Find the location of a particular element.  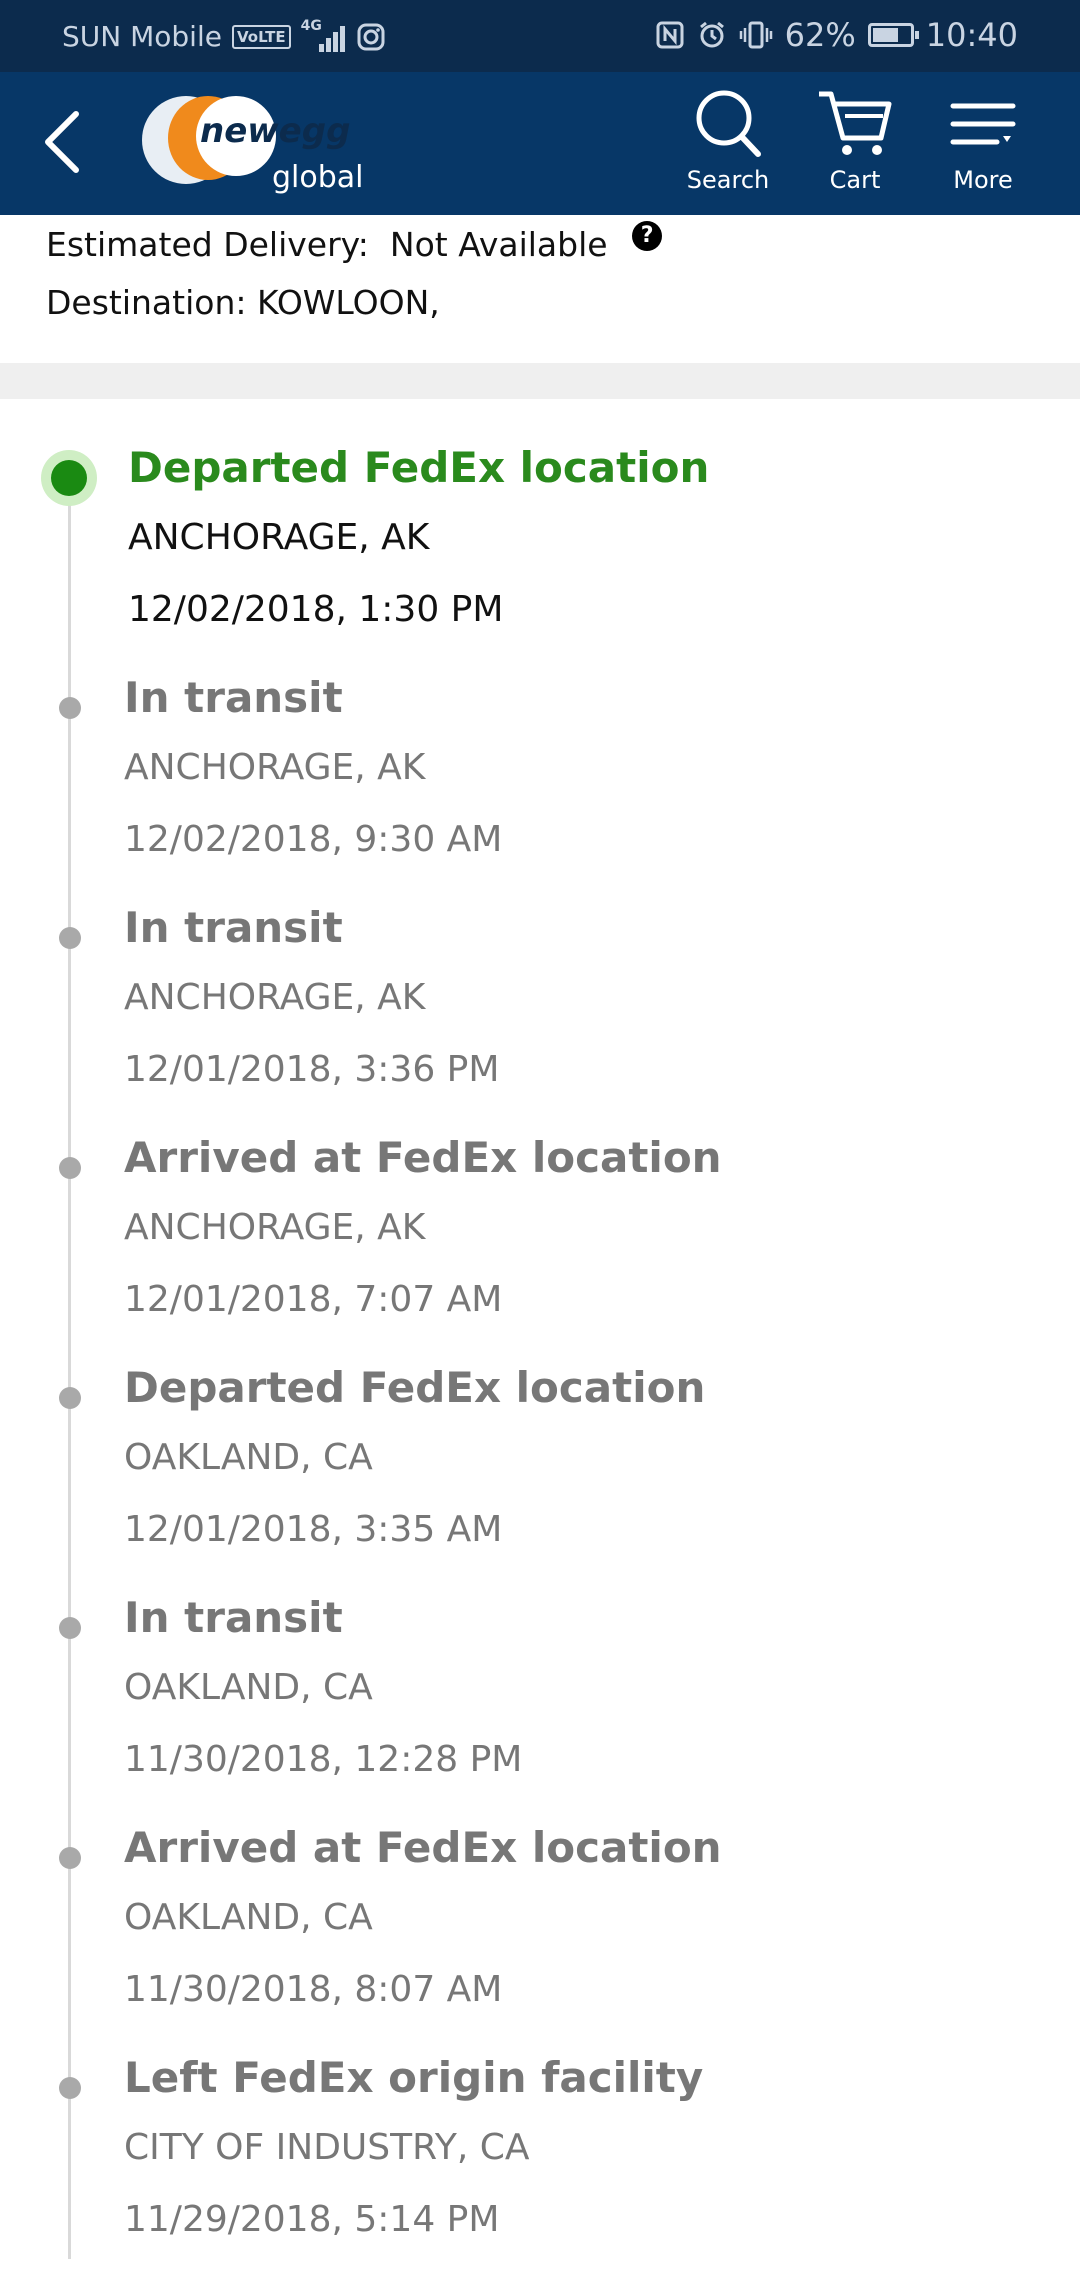

clock: 10:40 is located at coordinates (971, 35).